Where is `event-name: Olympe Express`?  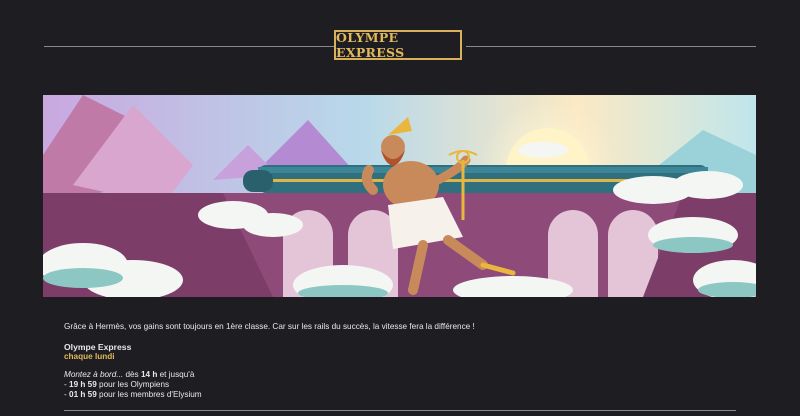
event-name: Olympe Express is located at coordinates (98, 347).